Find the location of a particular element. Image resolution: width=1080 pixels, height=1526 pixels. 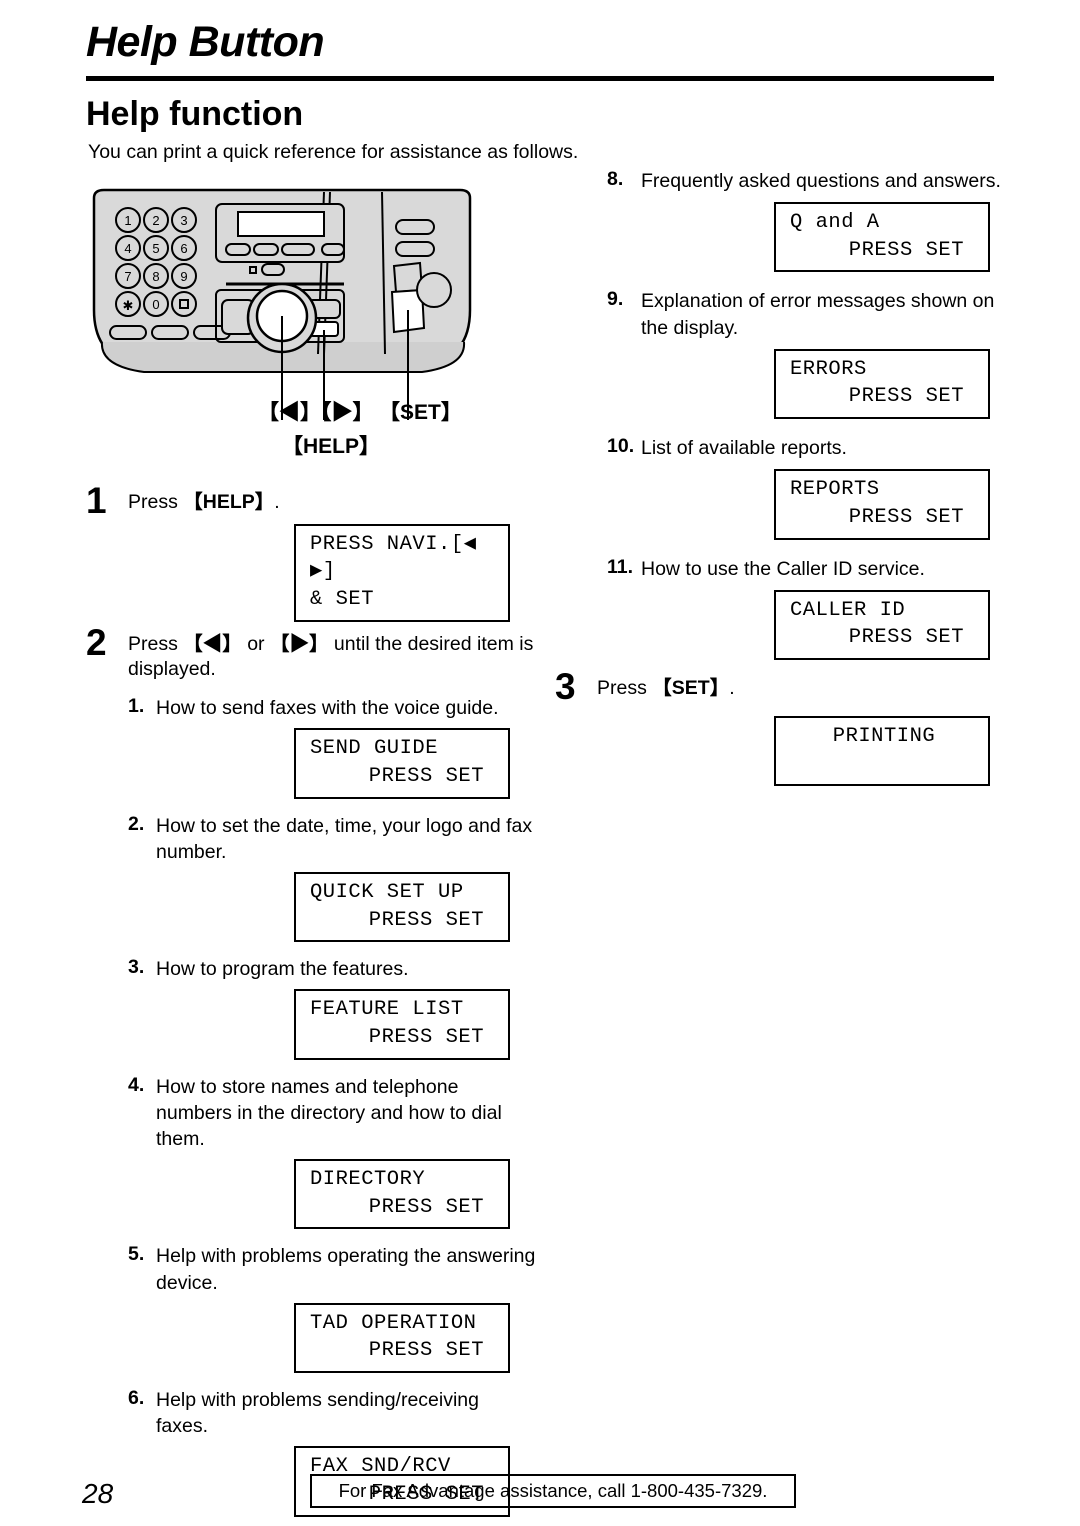

help-item-3-description: How to program the features. is located at coordinates (282, 969).